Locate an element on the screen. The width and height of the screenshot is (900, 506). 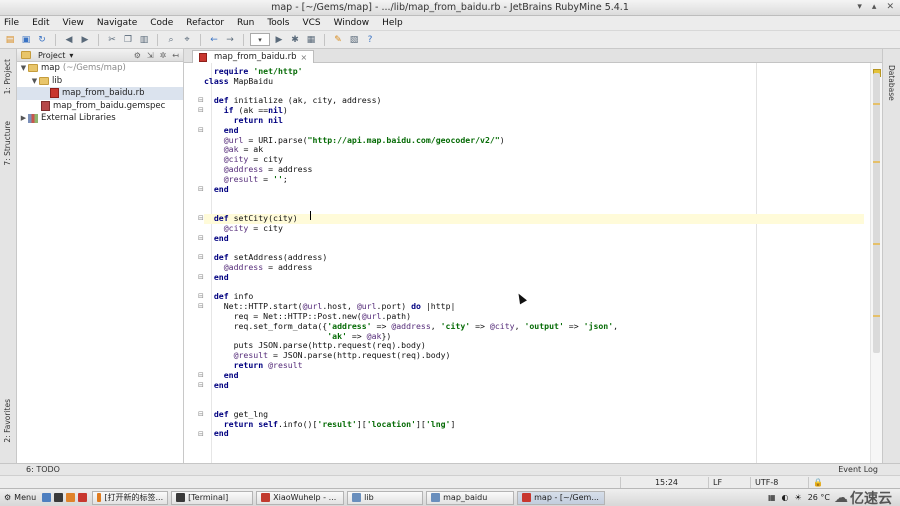
files-launcher-icon is located at coordinates (47, 497).